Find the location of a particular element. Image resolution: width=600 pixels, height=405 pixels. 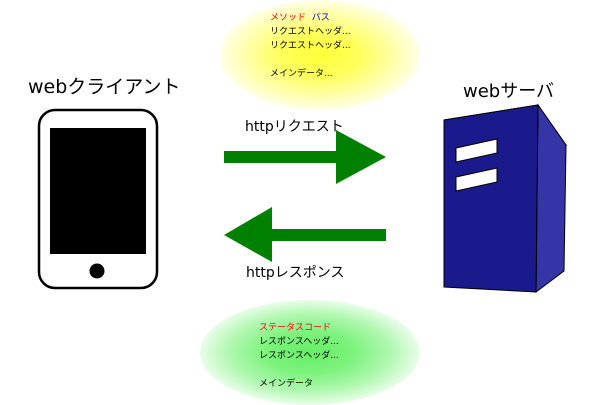

server-side-face is located at coordinates (551, 198).